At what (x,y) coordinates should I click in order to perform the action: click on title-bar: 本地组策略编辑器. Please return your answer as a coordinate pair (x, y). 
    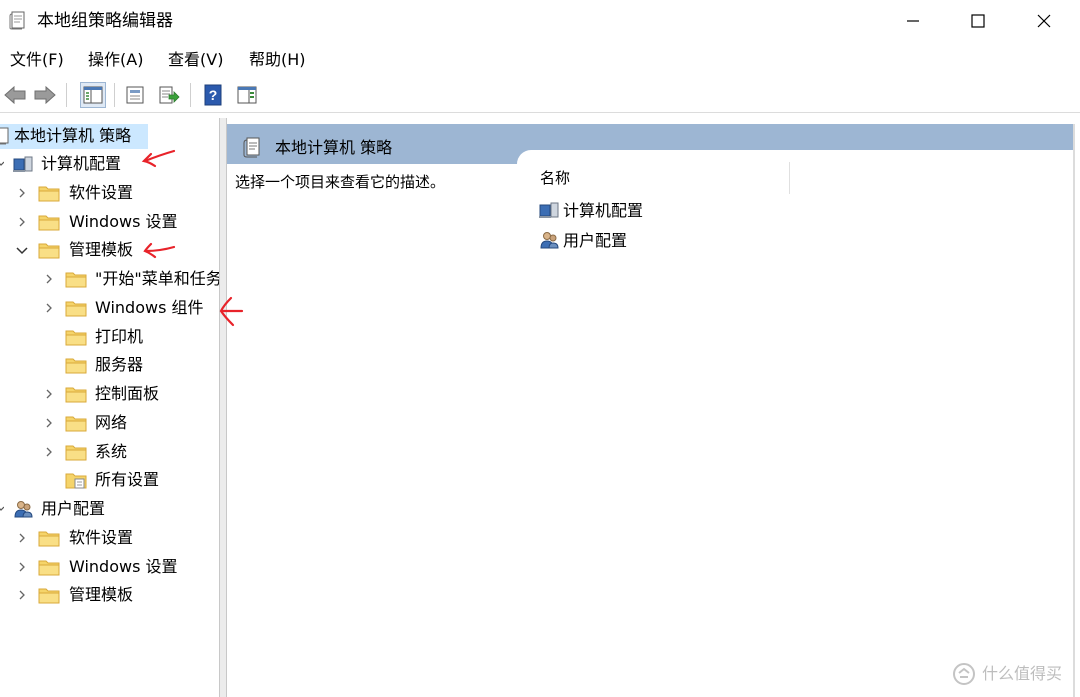
    Looking at the image, I should click on (540, 21).